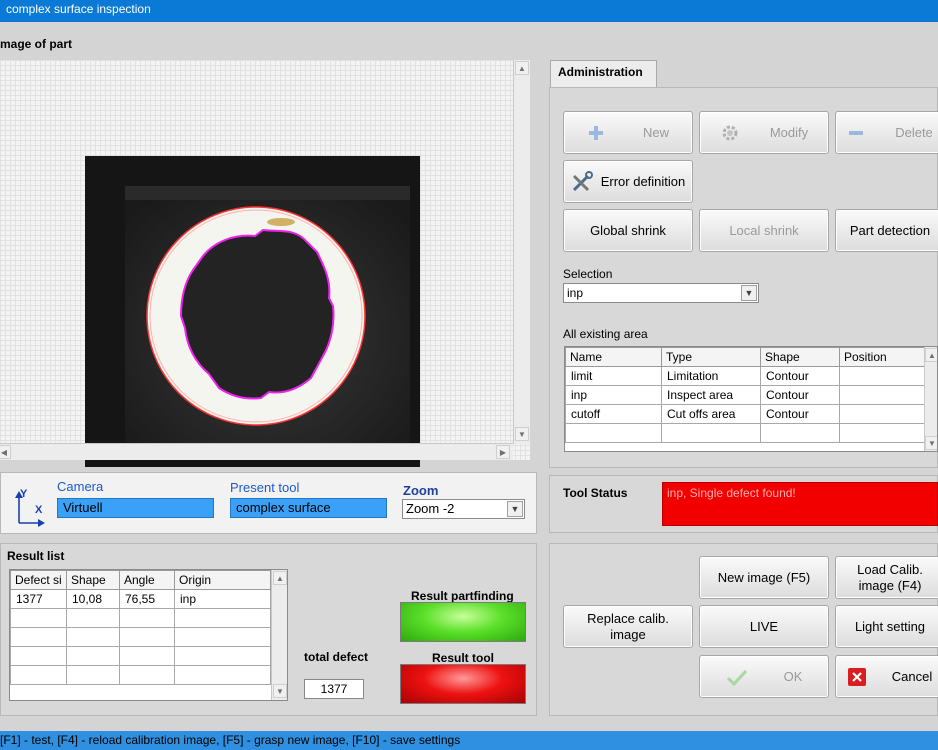  What do you see at coordinates (800, 504) in the screenshot?
I see `tool-status-message: inp, Single defect found!` at bounding box center [800, 504].